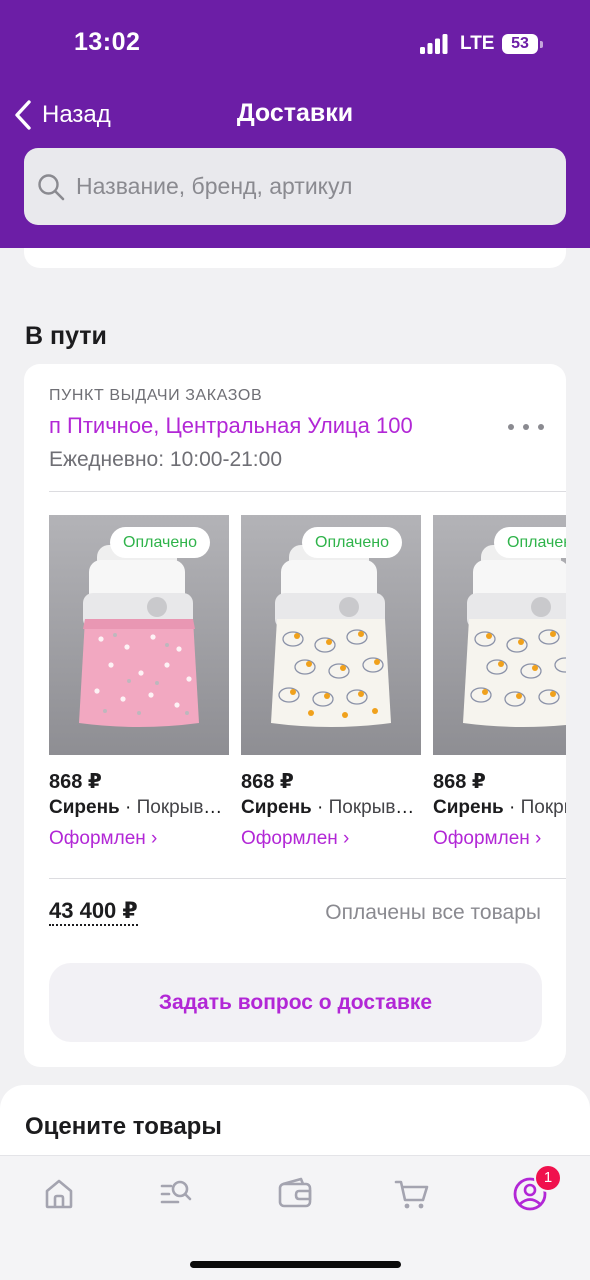 This screenshot has width=590, height=1280. What do you see at coordinates (156, 395) in the screenshot?
I see `pickup-caption: ПУНКТ ВЫДАЧИ ЗАКАЗОВ` at bounding box center [156, 395].